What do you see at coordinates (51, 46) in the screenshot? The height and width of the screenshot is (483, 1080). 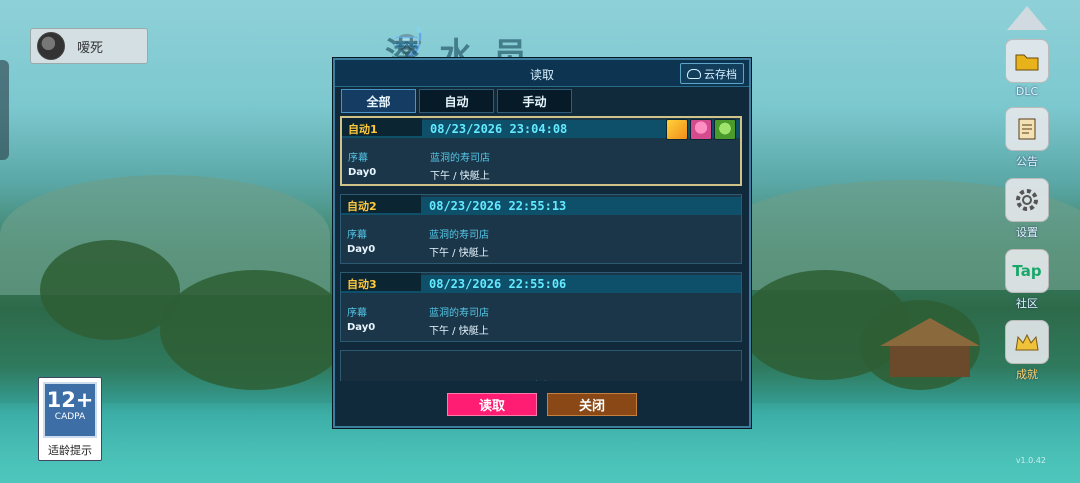 I see `avatar` at bounding box center [51, 46].